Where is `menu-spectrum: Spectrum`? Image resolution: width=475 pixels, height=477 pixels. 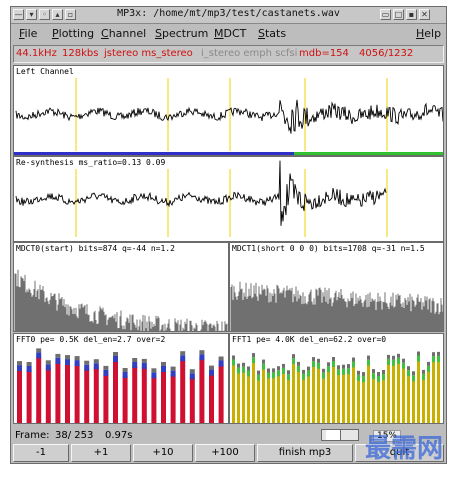 menu-spectrum: Spectrum is located at coordinates (181, 33).